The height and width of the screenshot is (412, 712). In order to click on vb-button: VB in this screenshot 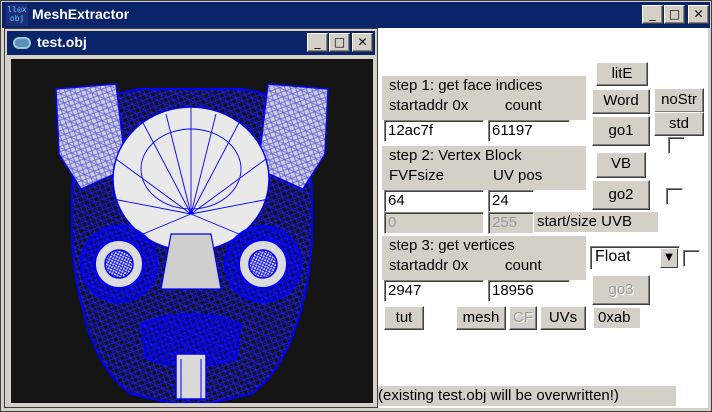, I will do `click(621, 165)`.